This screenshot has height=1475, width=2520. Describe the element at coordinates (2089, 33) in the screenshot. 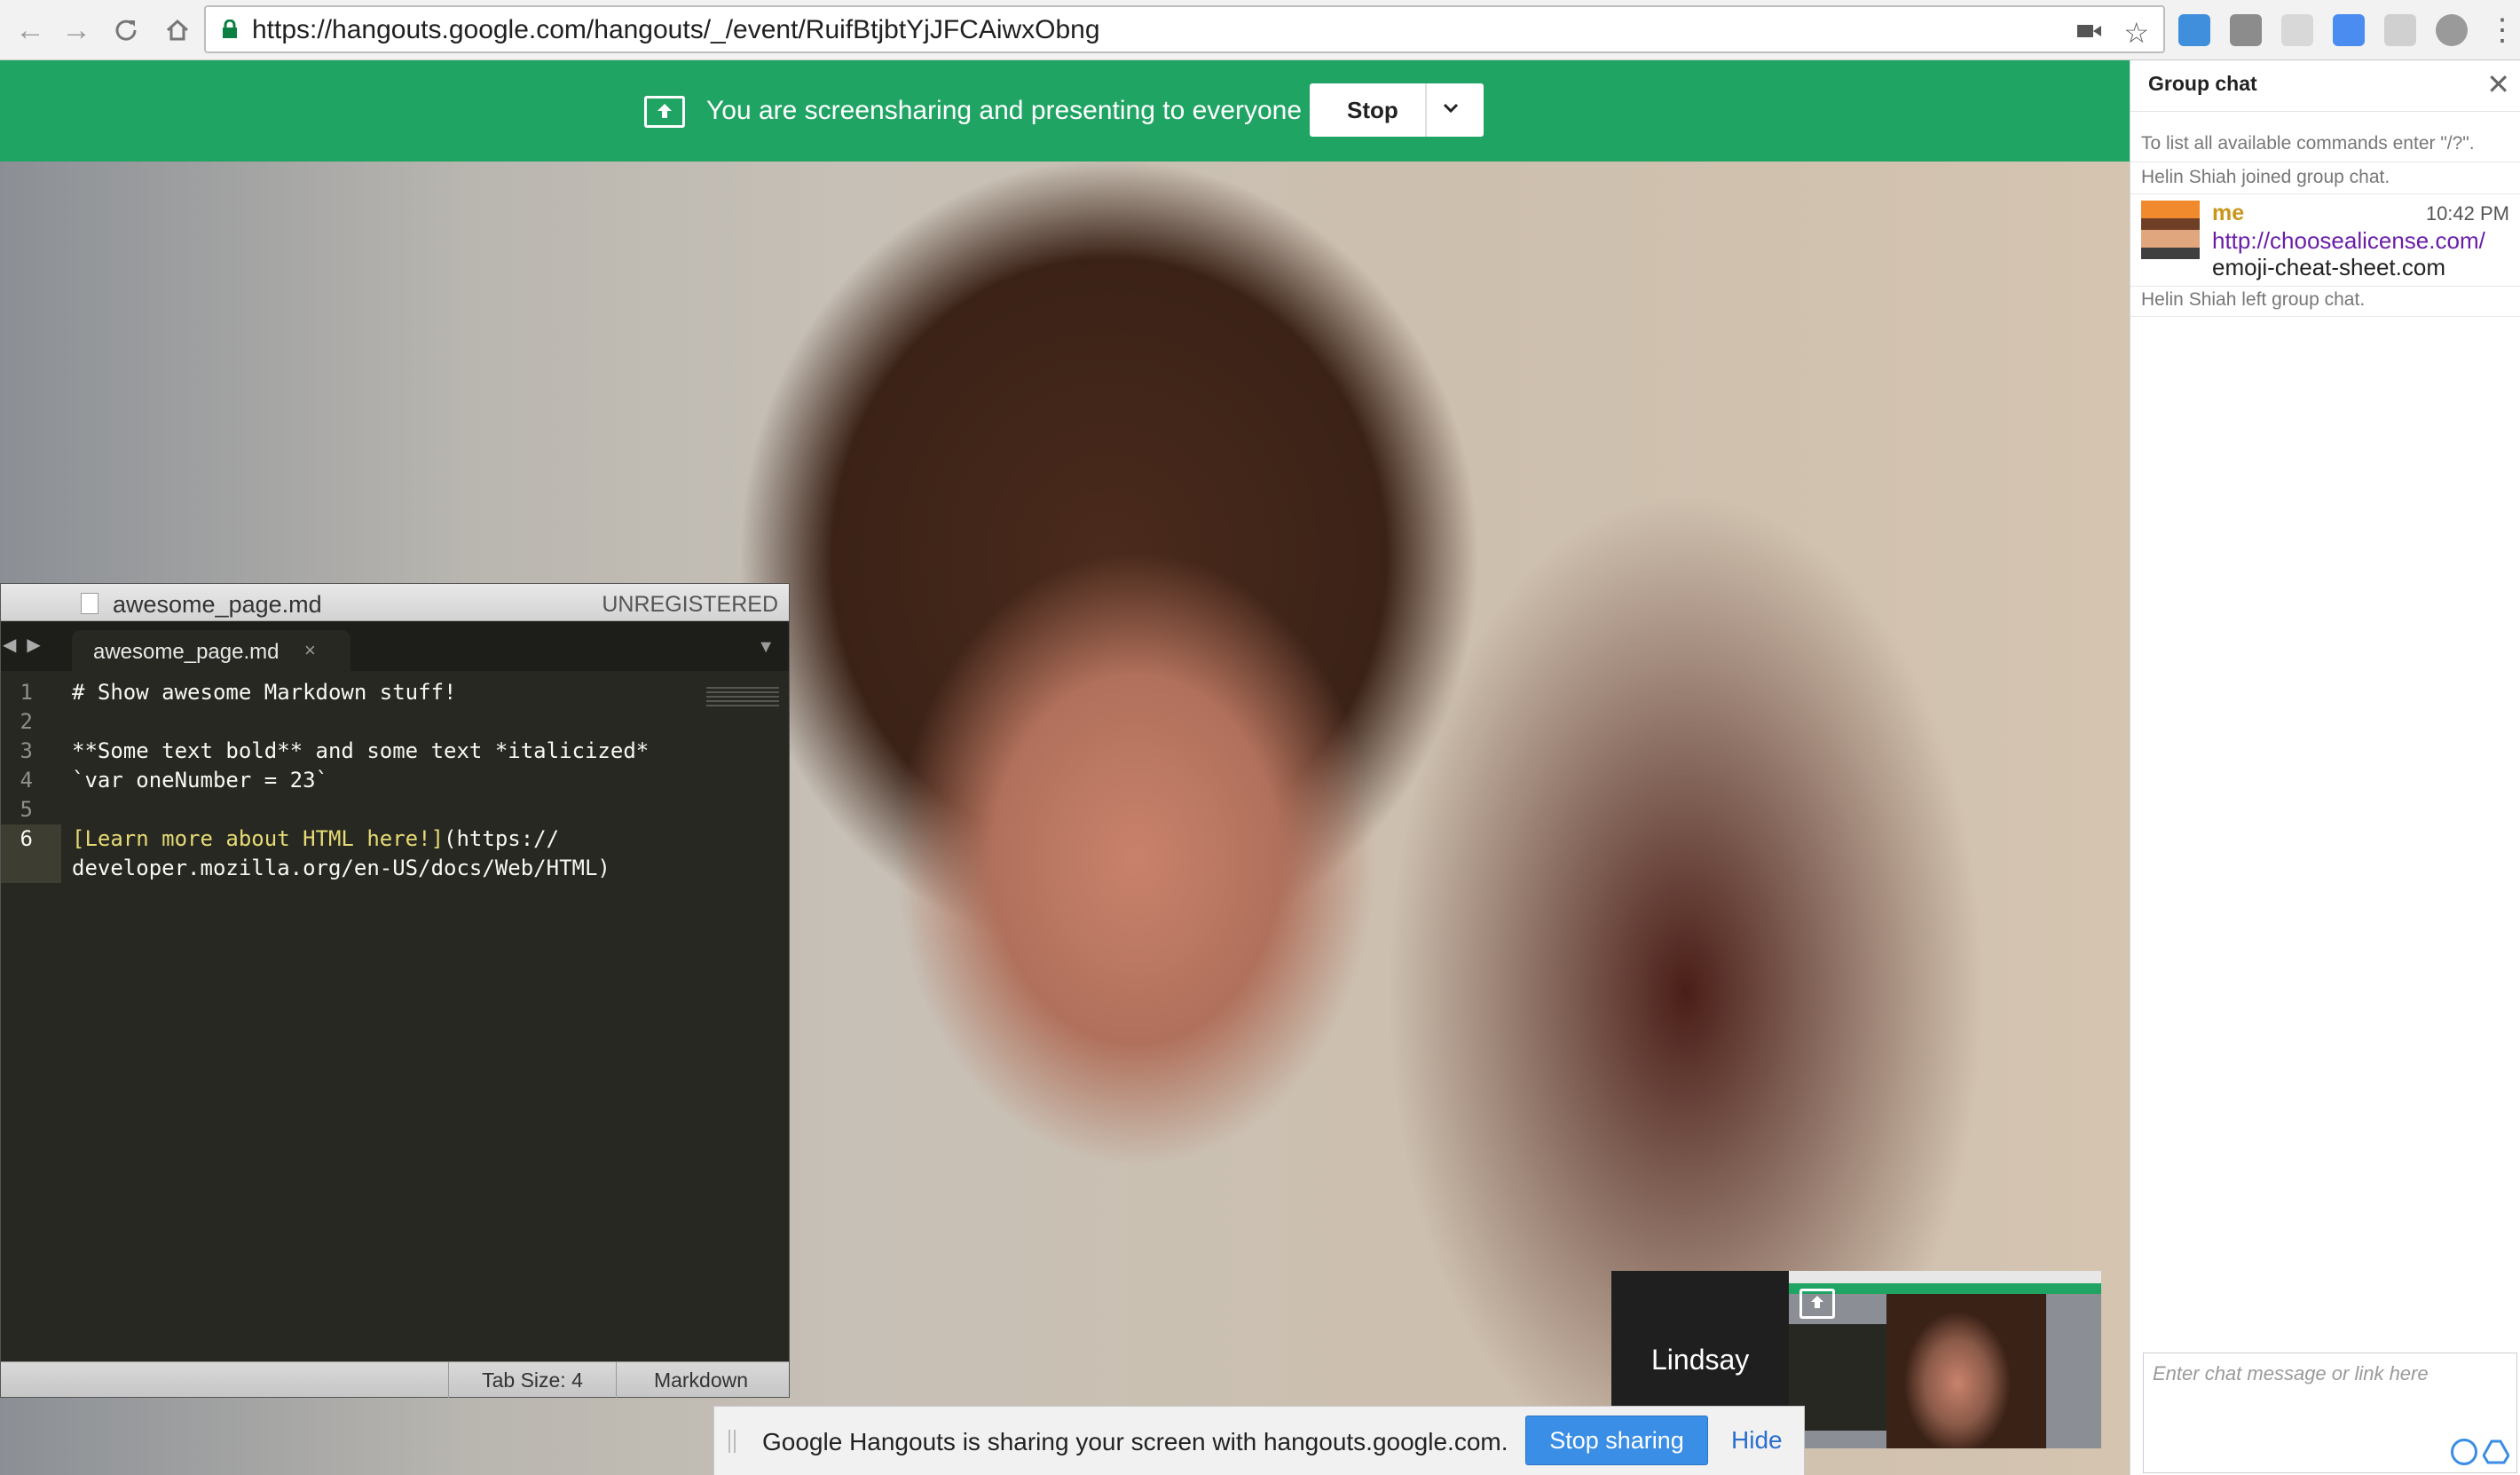

I see `camera-icon` at that location.